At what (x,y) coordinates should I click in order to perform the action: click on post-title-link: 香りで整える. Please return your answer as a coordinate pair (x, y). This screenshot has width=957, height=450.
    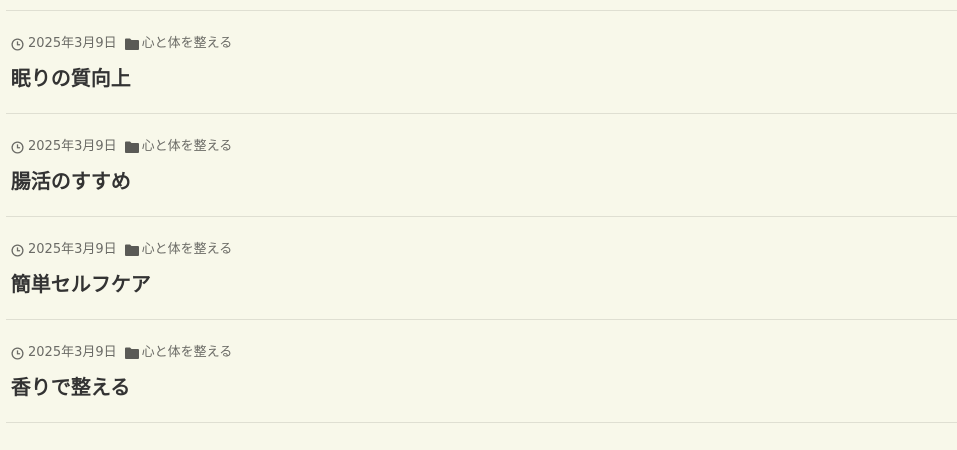
    Looking at the image, I should click on (70, 387).